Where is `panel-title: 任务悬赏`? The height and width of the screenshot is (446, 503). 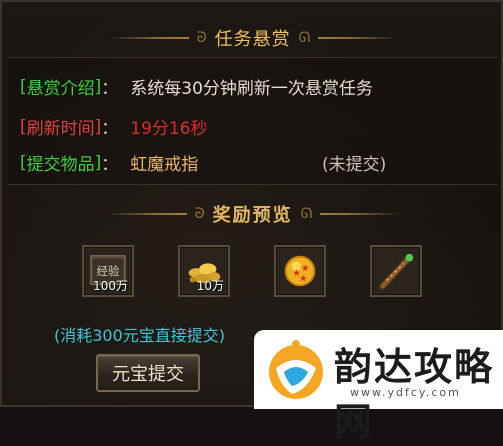 panel-title: 任务悬赏 is located at coordinates (252, 39).